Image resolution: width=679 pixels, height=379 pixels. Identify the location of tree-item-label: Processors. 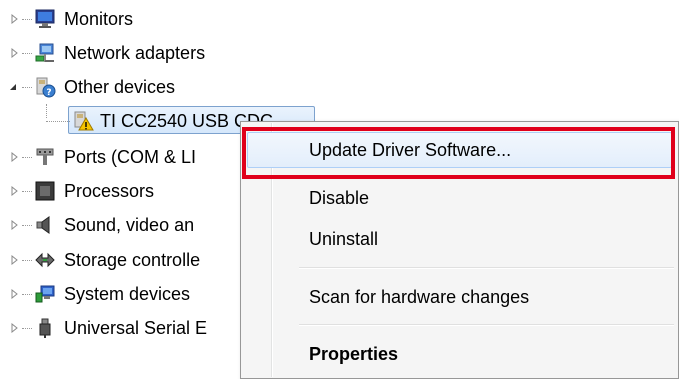
(109, 191).